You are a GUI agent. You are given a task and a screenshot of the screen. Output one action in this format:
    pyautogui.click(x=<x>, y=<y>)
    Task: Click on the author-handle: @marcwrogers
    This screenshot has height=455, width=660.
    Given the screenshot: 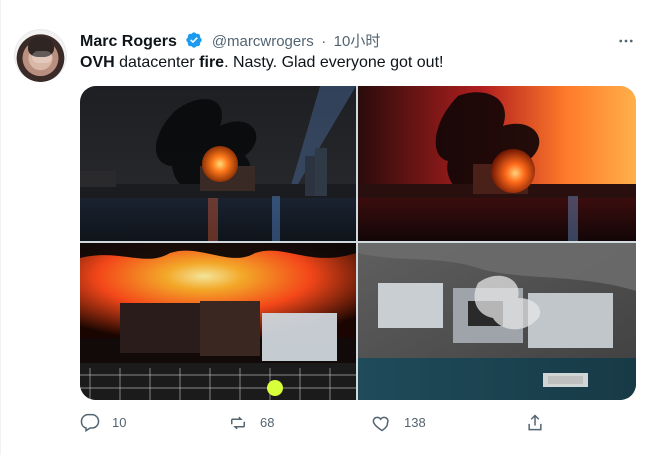 What is the action you would take?
    pyautogui.click(x=263, y=41)
    